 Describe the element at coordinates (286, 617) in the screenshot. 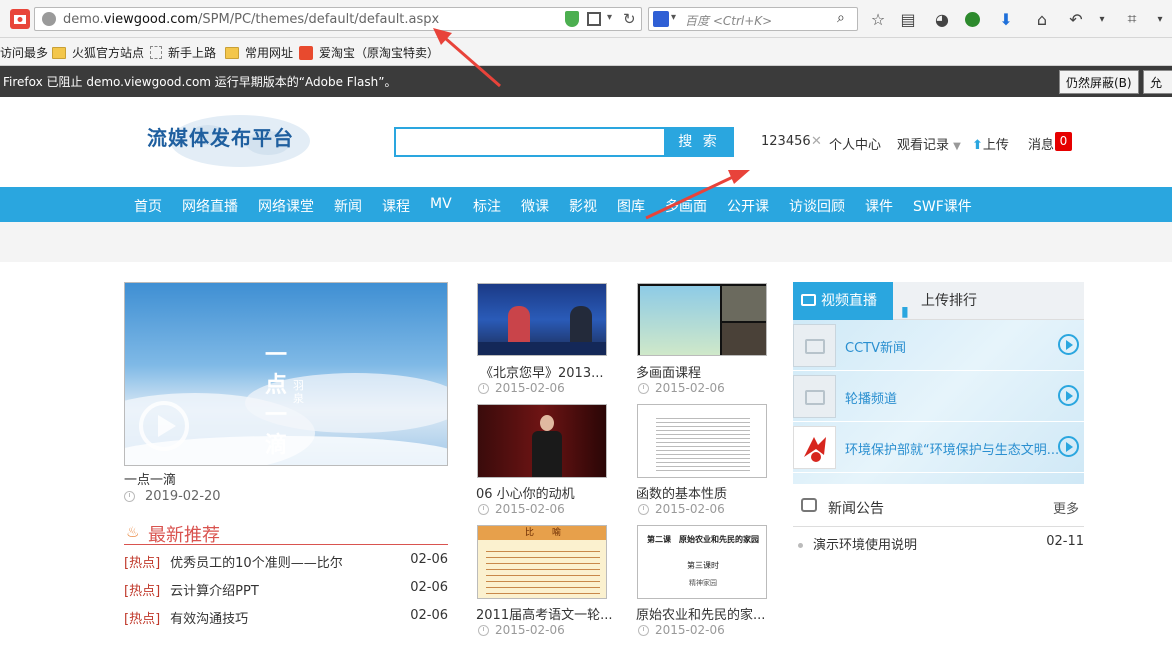

I see `recommend-item: [热点] 有效沟通技巧 02-06` at that location.